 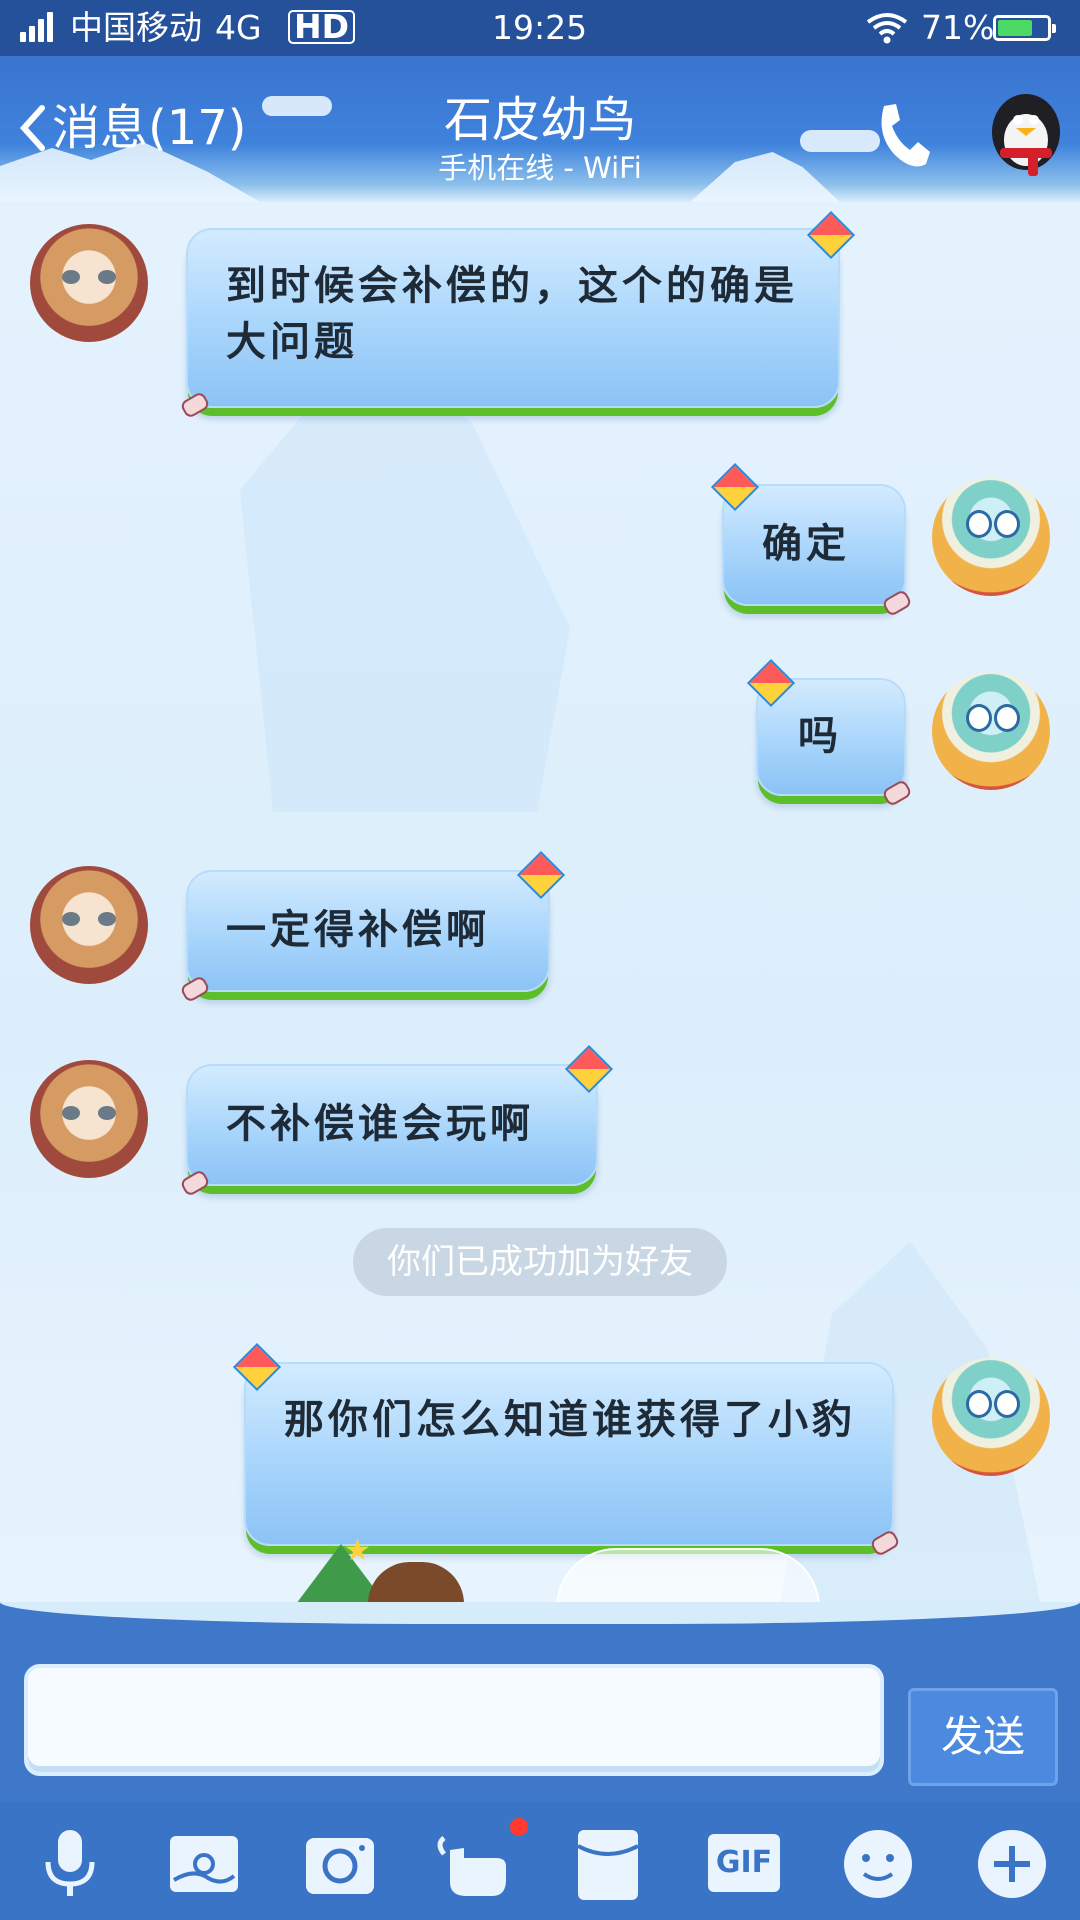 I want to click on message-text: 不补偿谁会玩啊, so click(x=380, y=1124).